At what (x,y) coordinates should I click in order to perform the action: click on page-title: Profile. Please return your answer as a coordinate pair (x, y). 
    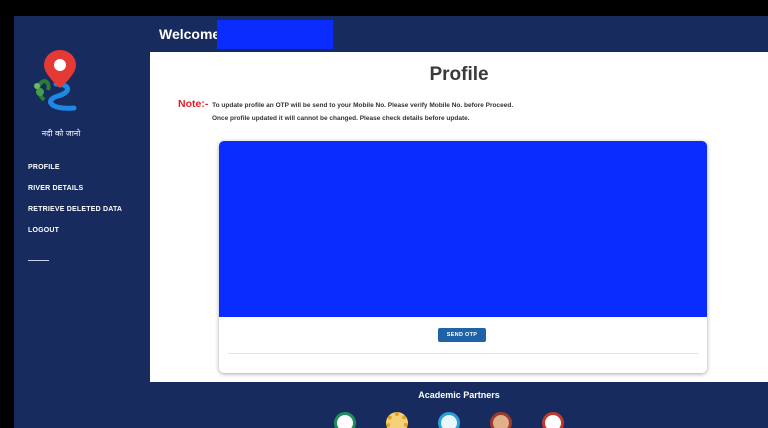
    Looking at the image, I should click on (459, 74).